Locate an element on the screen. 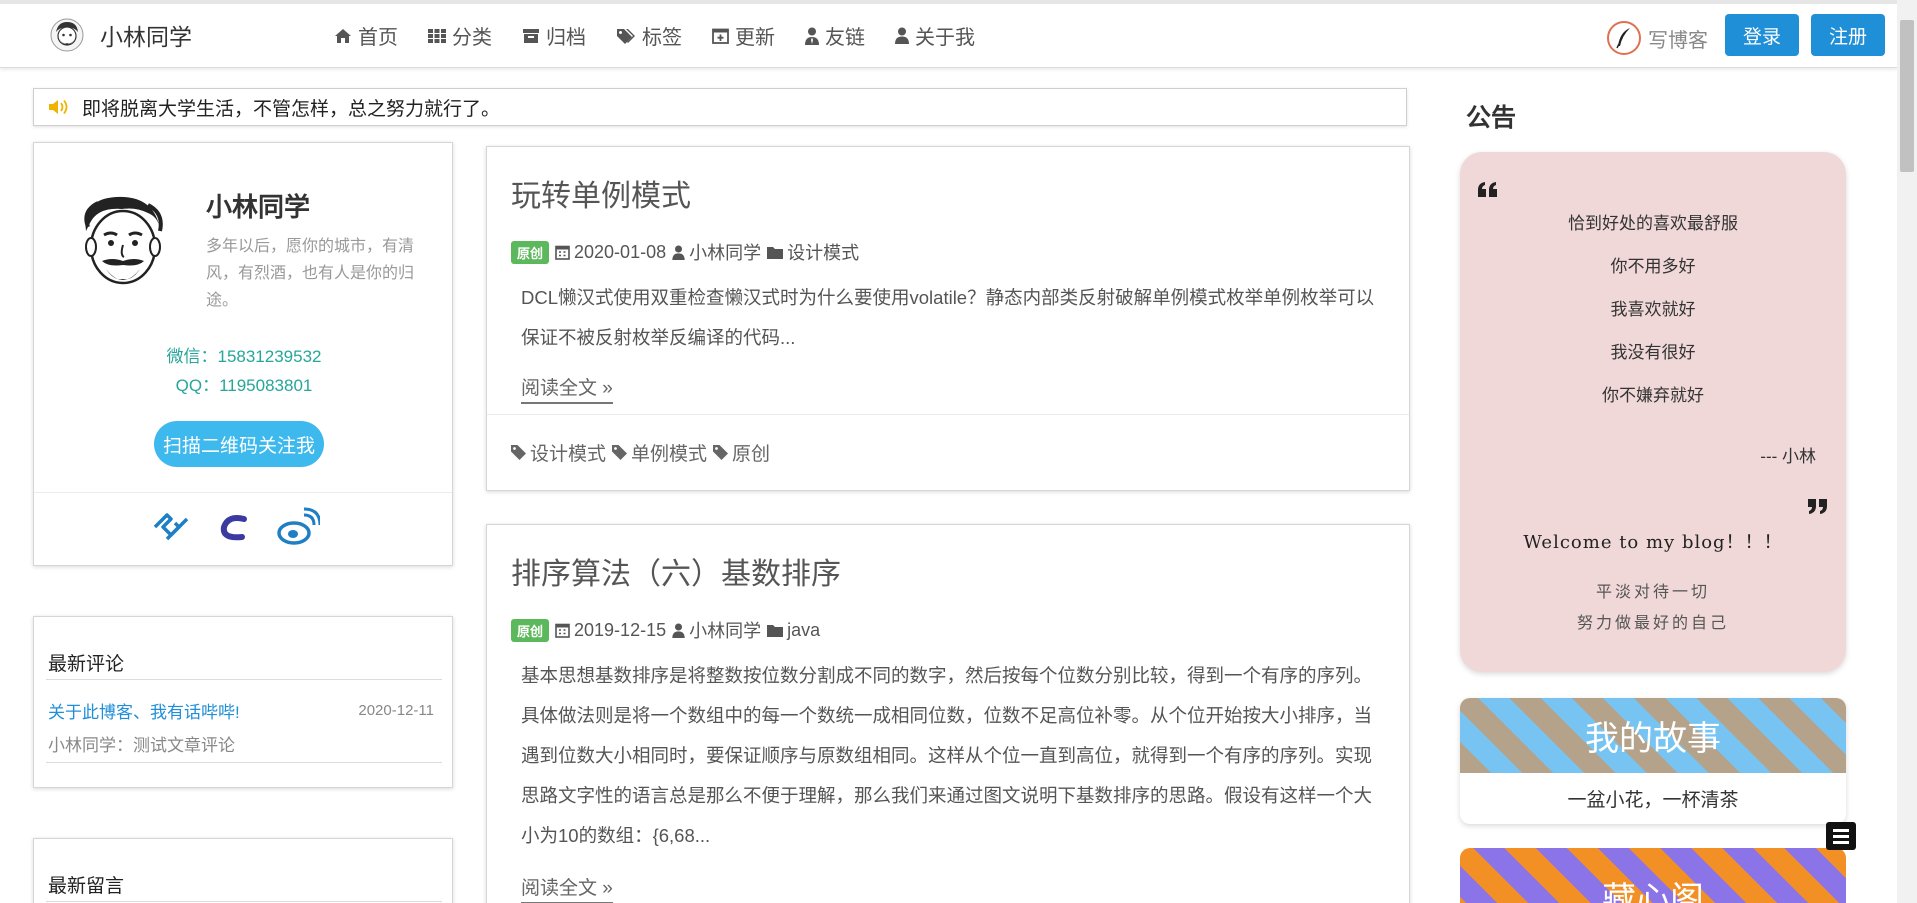  story-subtitle: 一盆小花，一杯清茶 is located at coordinates (1653, 800).